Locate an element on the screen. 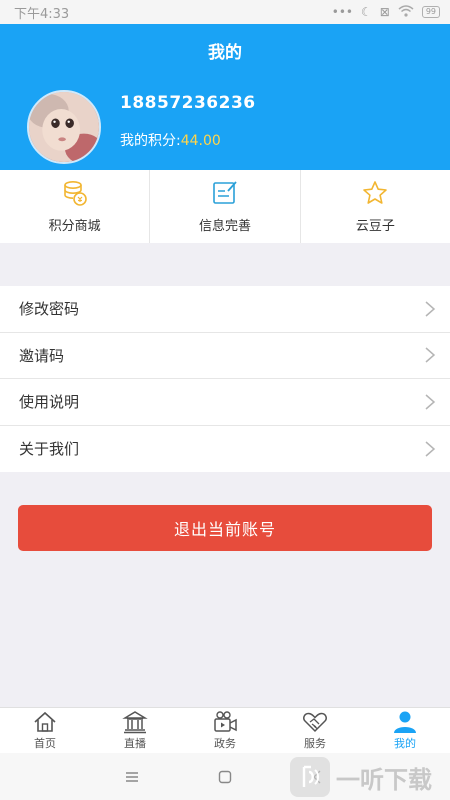  tab-service: 服务 is located at coordinates (315, 730).